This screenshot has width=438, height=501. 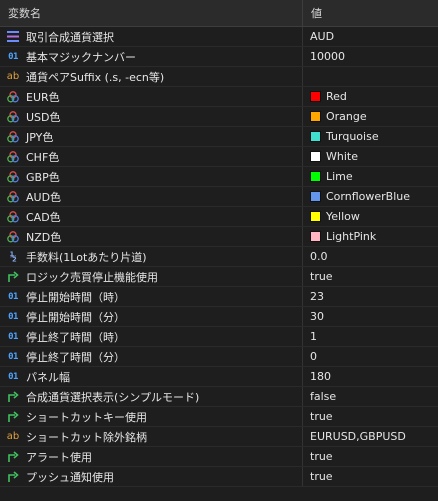 I want to click on variable-column-header: 変数名, so click(x=151, y=13).